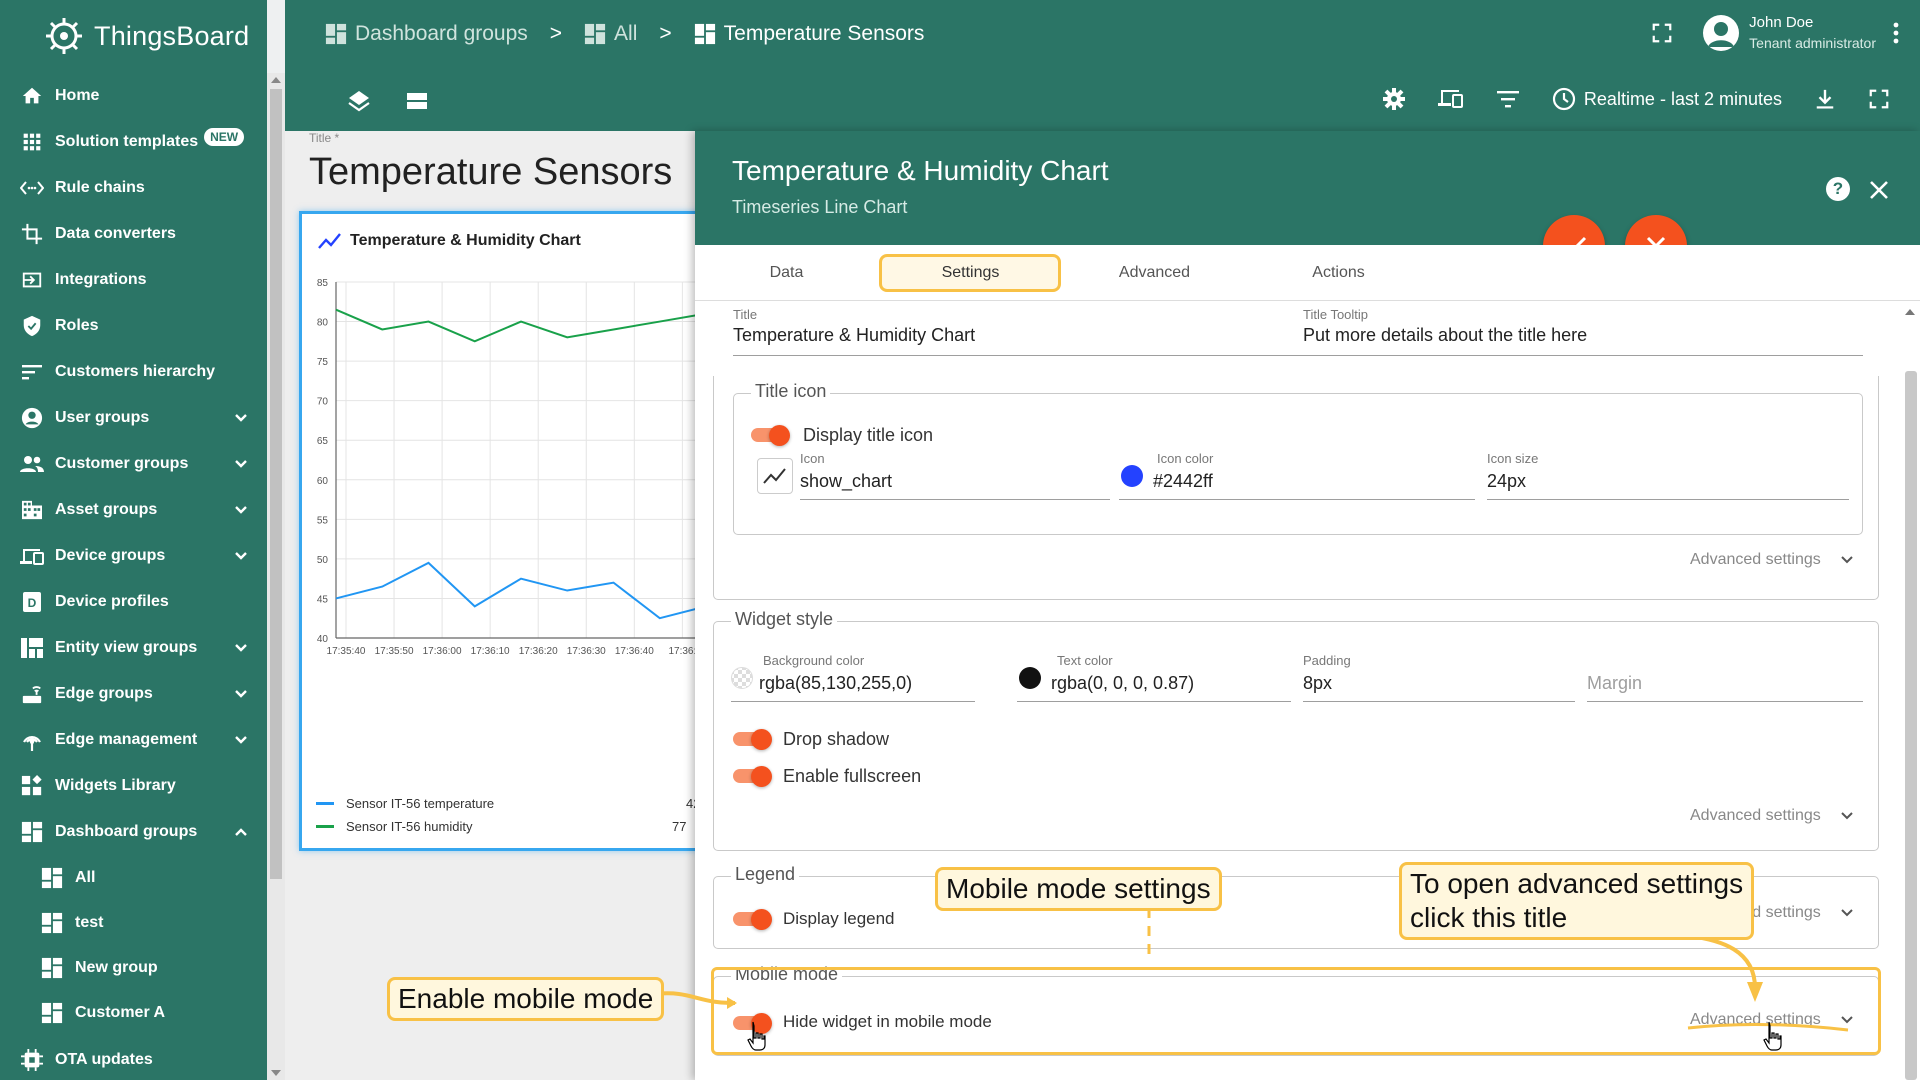 This screenshot has height=1080, width=1920. What do you see at coordinates (323, 560) in the screenshot?
I see `y-tick-label: 50` at bounding box center [323, 560].